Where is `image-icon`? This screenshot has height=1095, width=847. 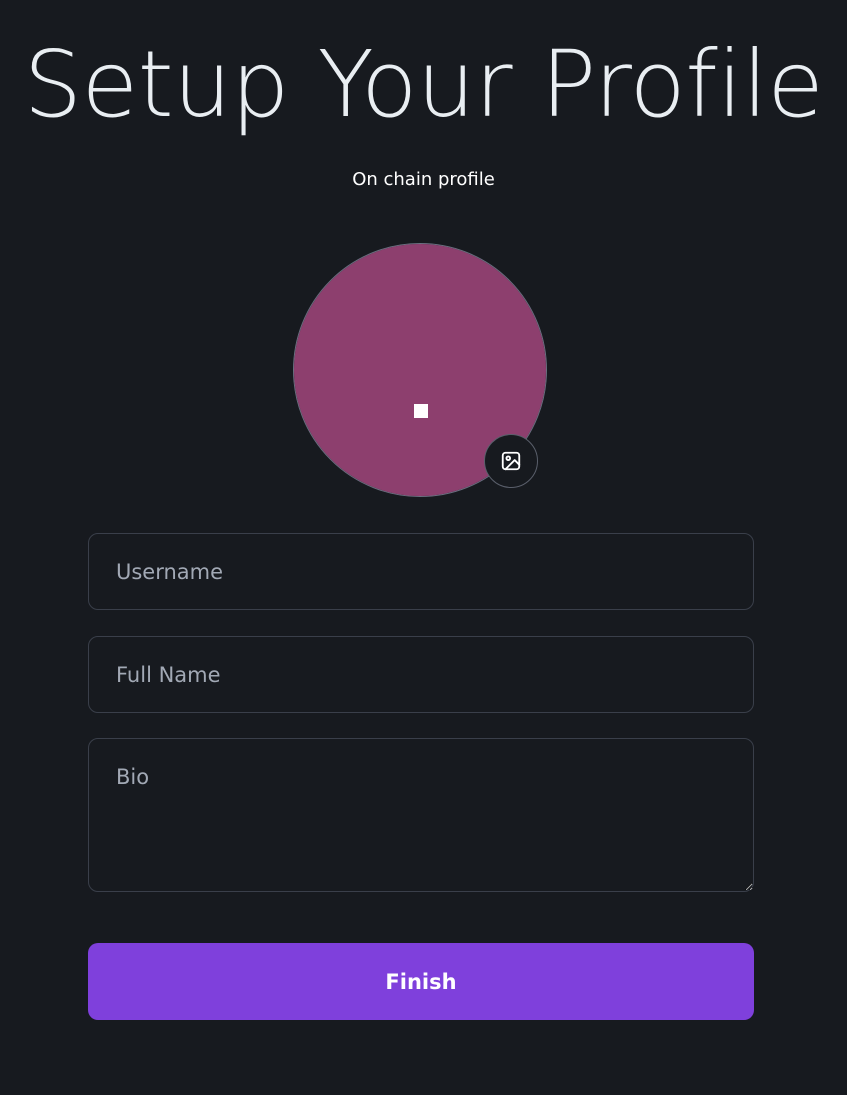
image-icon is located at coordinates (511, 461).